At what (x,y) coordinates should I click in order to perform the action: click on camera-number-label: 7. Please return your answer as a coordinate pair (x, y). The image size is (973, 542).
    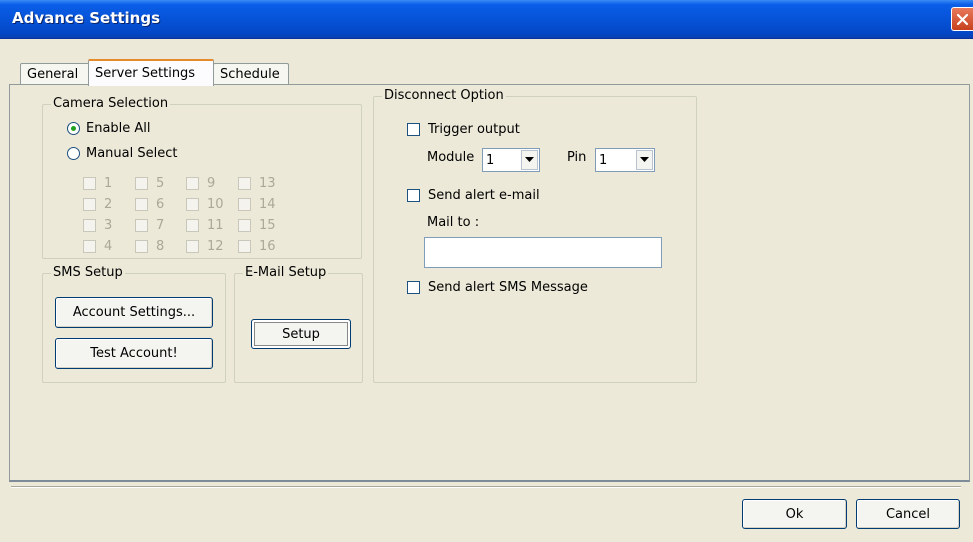
    Looking at the image, I should click on (160, 225).